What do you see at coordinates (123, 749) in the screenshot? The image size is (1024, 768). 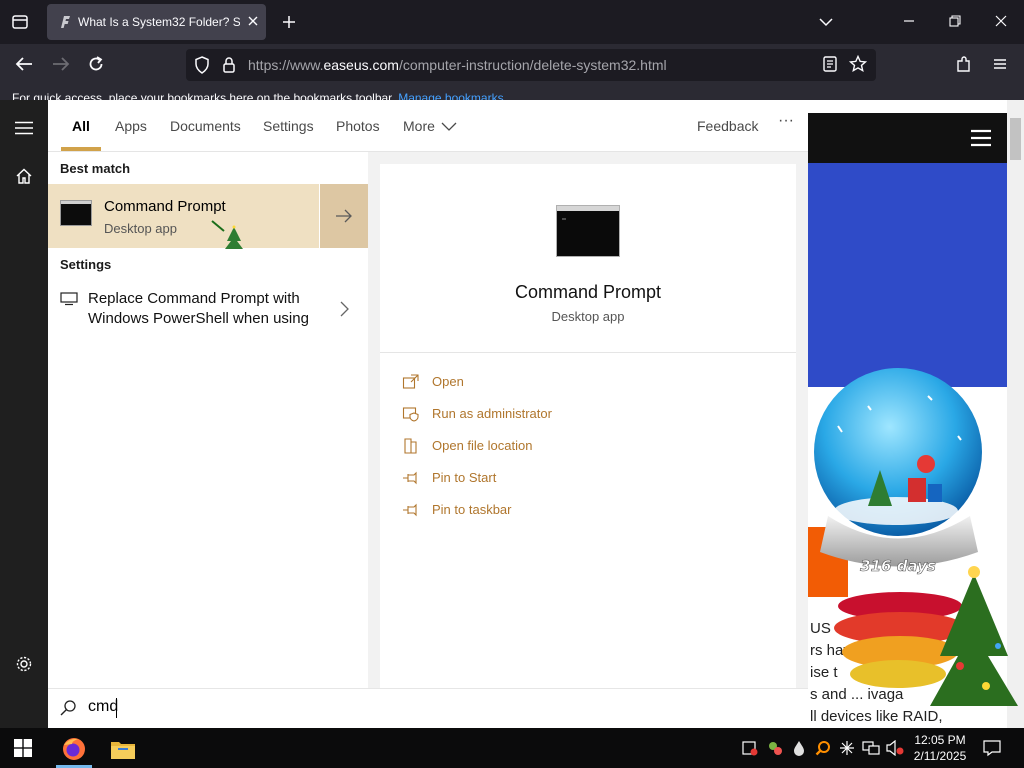 I see `file-explorer-icon` at bounding box center [123, 749].